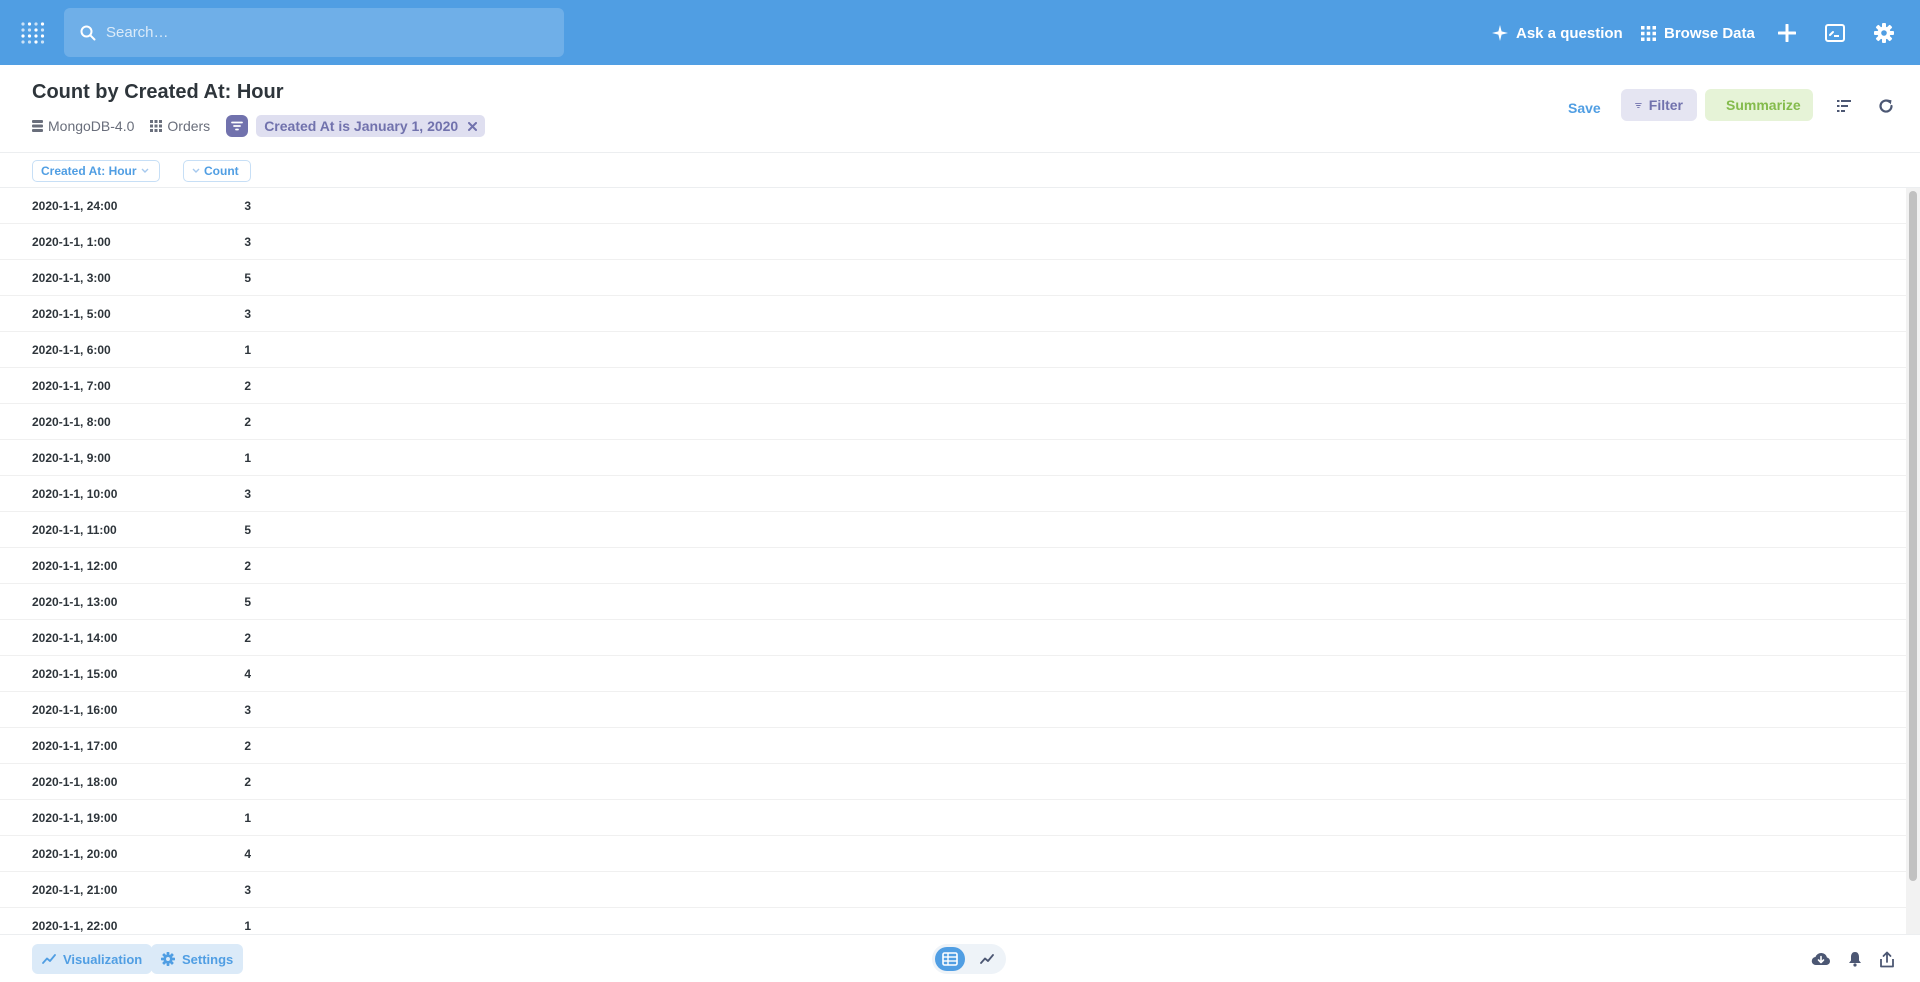 The image size is (1920, 982). Describe the element at coordinates (1884, 33) in the screenshot. I see `gear-icon` at that location.